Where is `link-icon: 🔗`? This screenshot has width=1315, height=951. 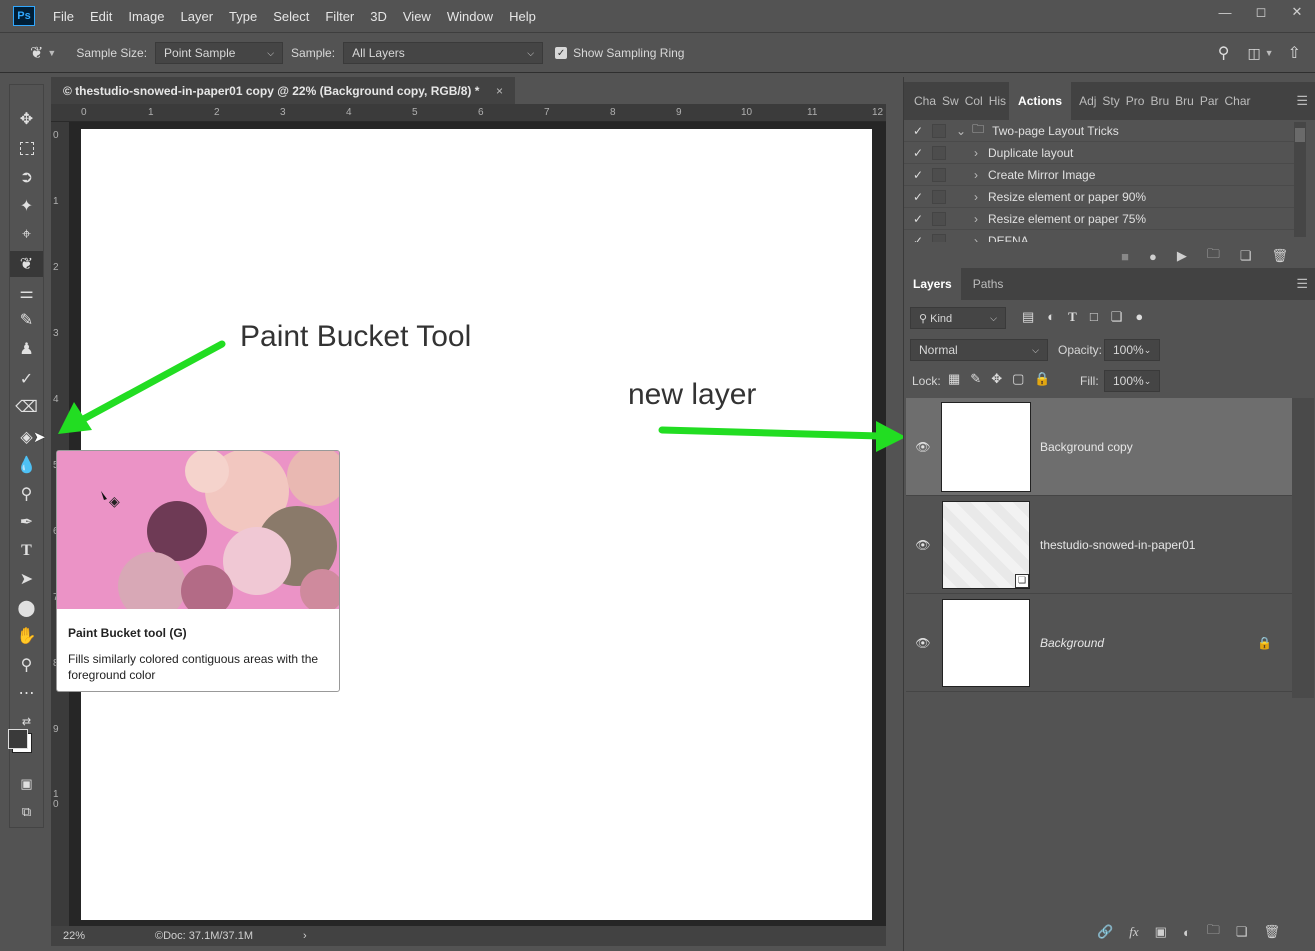
link-icon: 🔗 is located at coordinates (1105, 932).